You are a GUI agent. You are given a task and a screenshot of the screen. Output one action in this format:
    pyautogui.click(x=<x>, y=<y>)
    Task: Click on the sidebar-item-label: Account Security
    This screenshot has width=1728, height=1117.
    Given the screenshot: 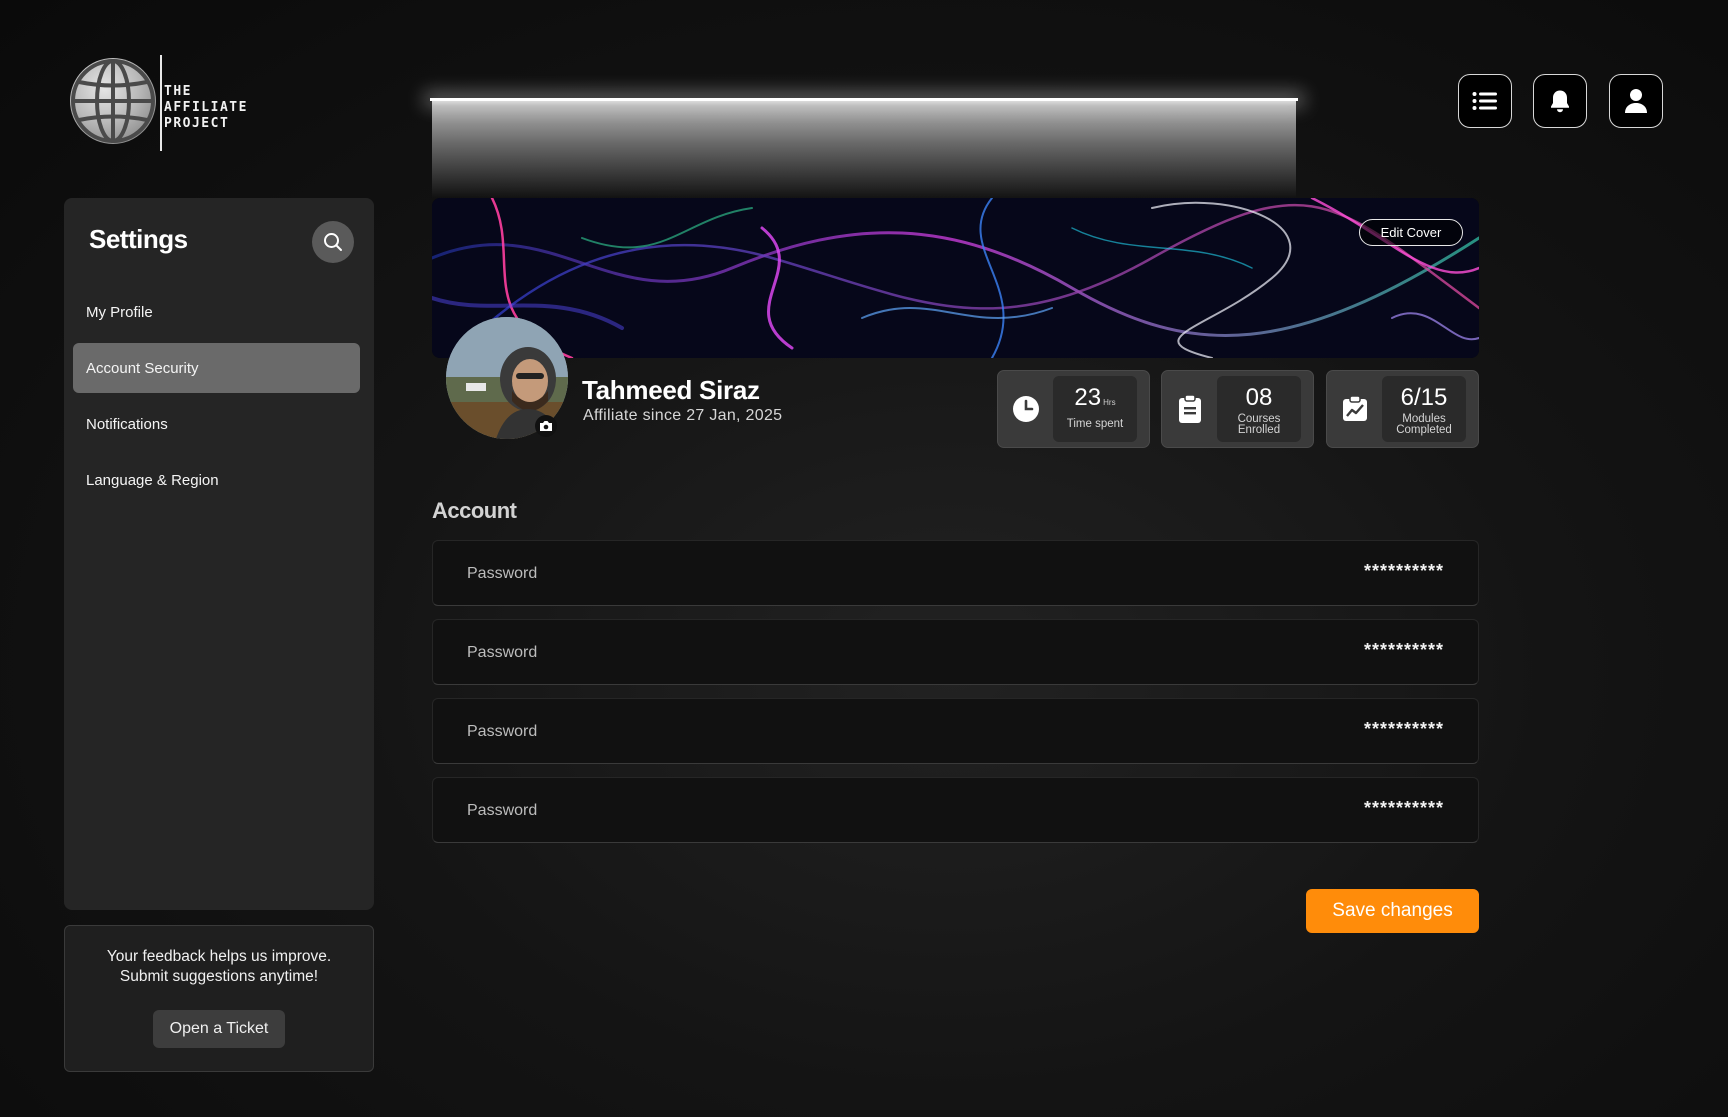 What is the action you would take?
    pyautogui.click(x=142, y=368)
    